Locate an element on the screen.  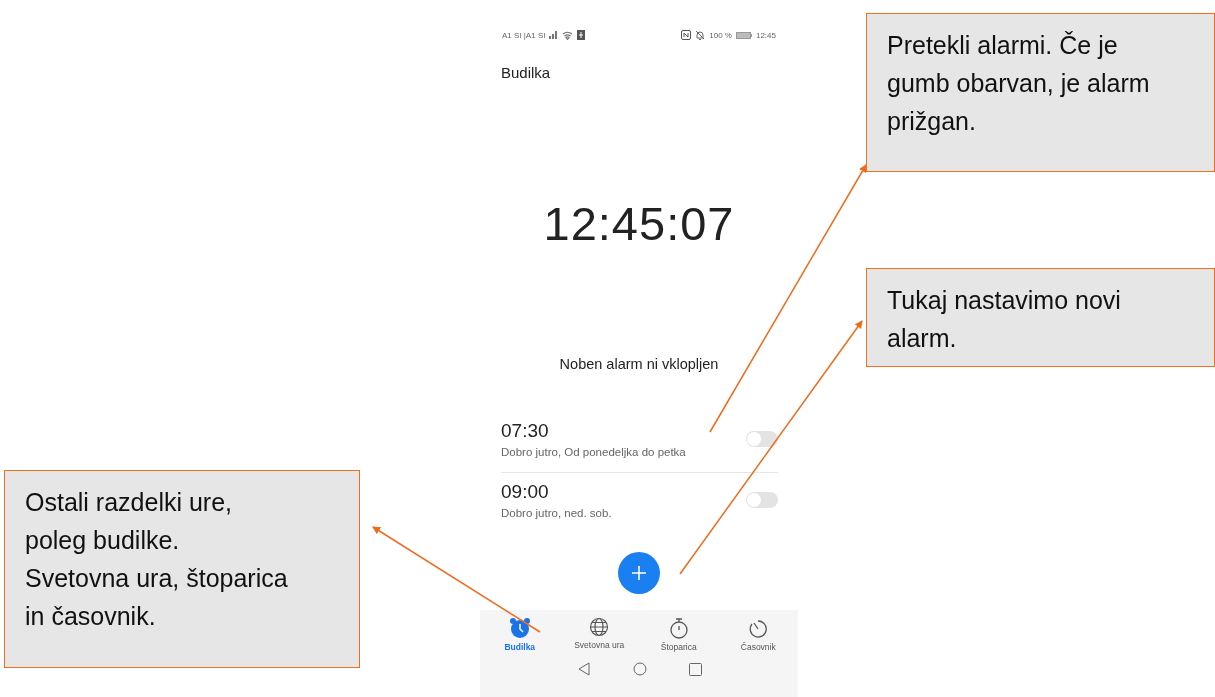
alarm-clock-icon is located at coordinates (519, 628).